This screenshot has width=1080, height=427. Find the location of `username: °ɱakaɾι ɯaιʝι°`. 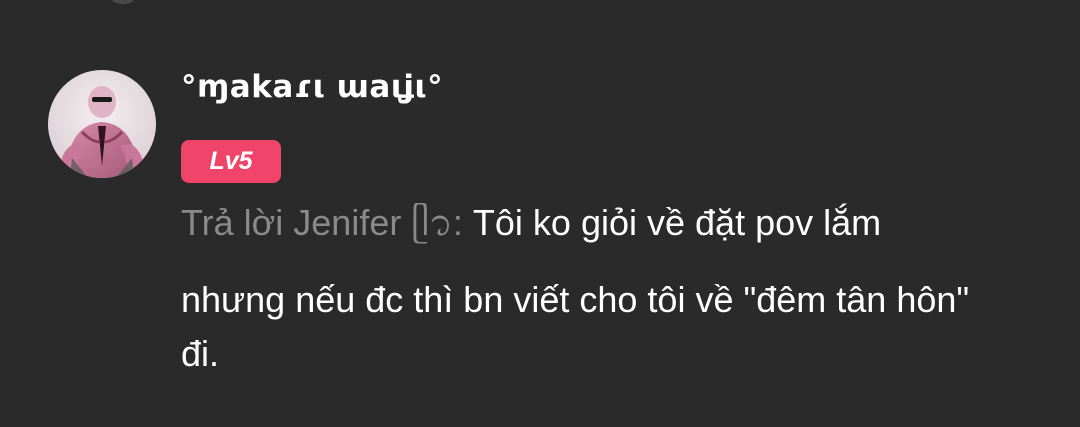

username: °ɱakaɾι ɯaιʝι° is located at coordinates (611, 87).